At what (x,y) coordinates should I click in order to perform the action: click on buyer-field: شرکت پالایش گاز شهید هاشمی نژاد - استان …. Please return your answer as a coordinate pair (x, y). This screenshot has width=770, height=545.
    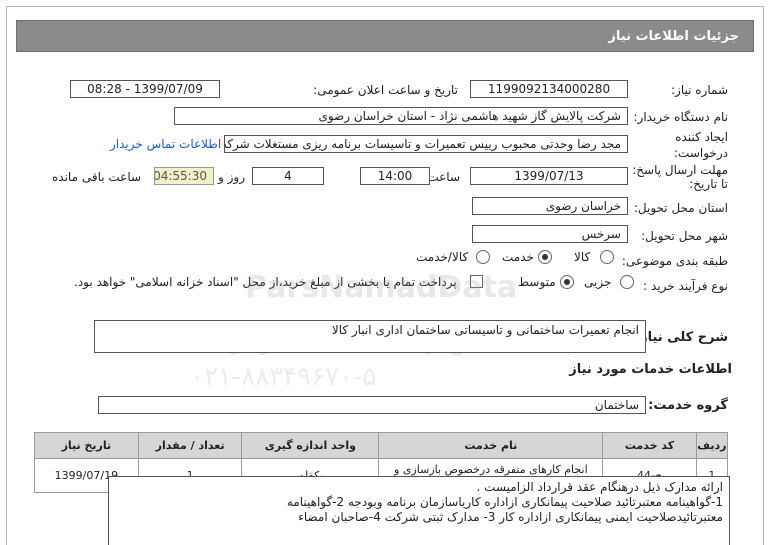
    Looking at the image, I should click on (401, 116).